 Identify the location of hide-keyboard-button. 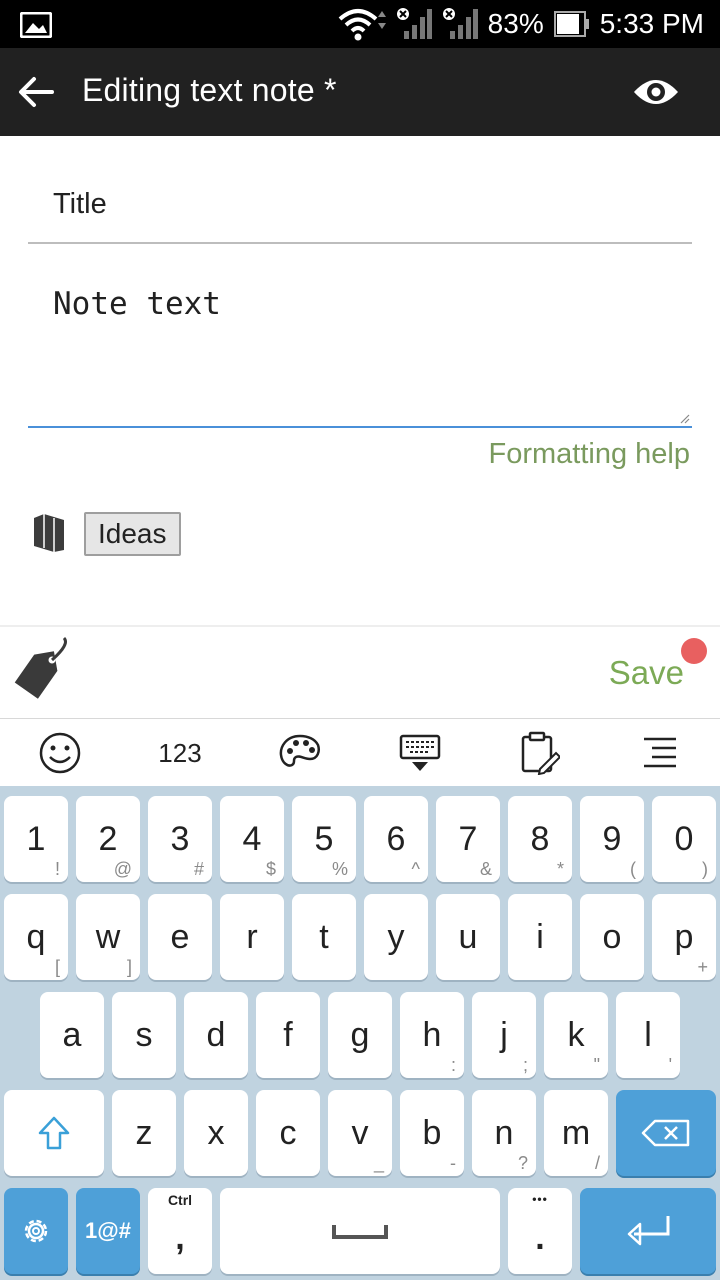
(420, 753).